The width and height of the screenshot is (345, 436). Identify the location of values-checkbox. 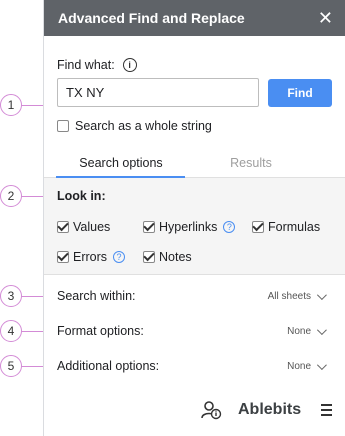
(63, 227).